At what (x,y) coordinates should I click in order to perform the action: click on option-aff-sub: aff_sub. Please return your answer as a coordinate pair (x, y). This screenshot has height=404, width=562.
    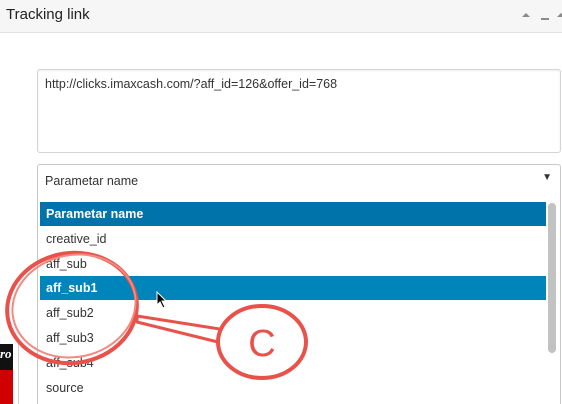
    Looking at the image, I should click on (293, 264).